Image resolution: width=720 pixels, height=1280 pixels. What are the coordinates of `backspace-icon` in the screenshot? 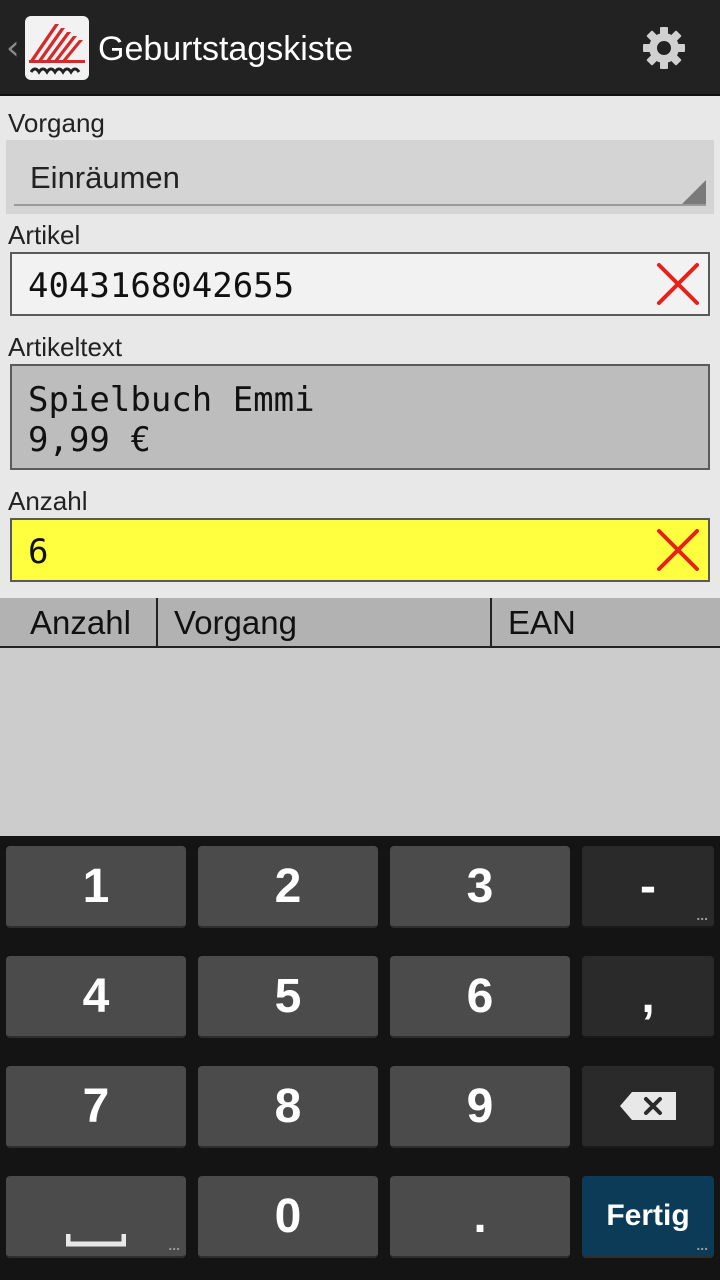 It's located at (648, 1106).